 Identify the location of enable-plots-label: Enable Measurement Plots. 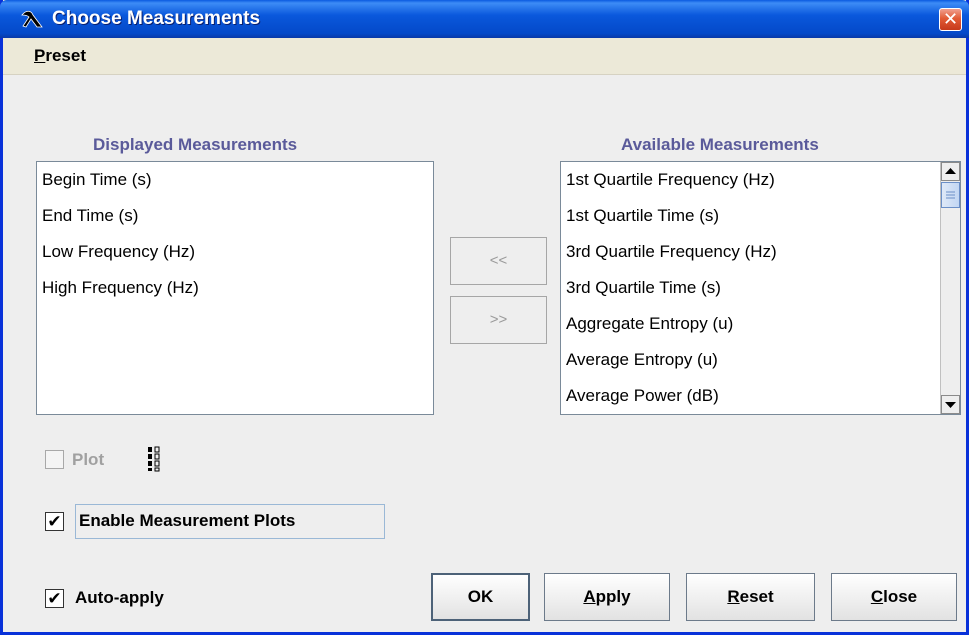
(187, 520).